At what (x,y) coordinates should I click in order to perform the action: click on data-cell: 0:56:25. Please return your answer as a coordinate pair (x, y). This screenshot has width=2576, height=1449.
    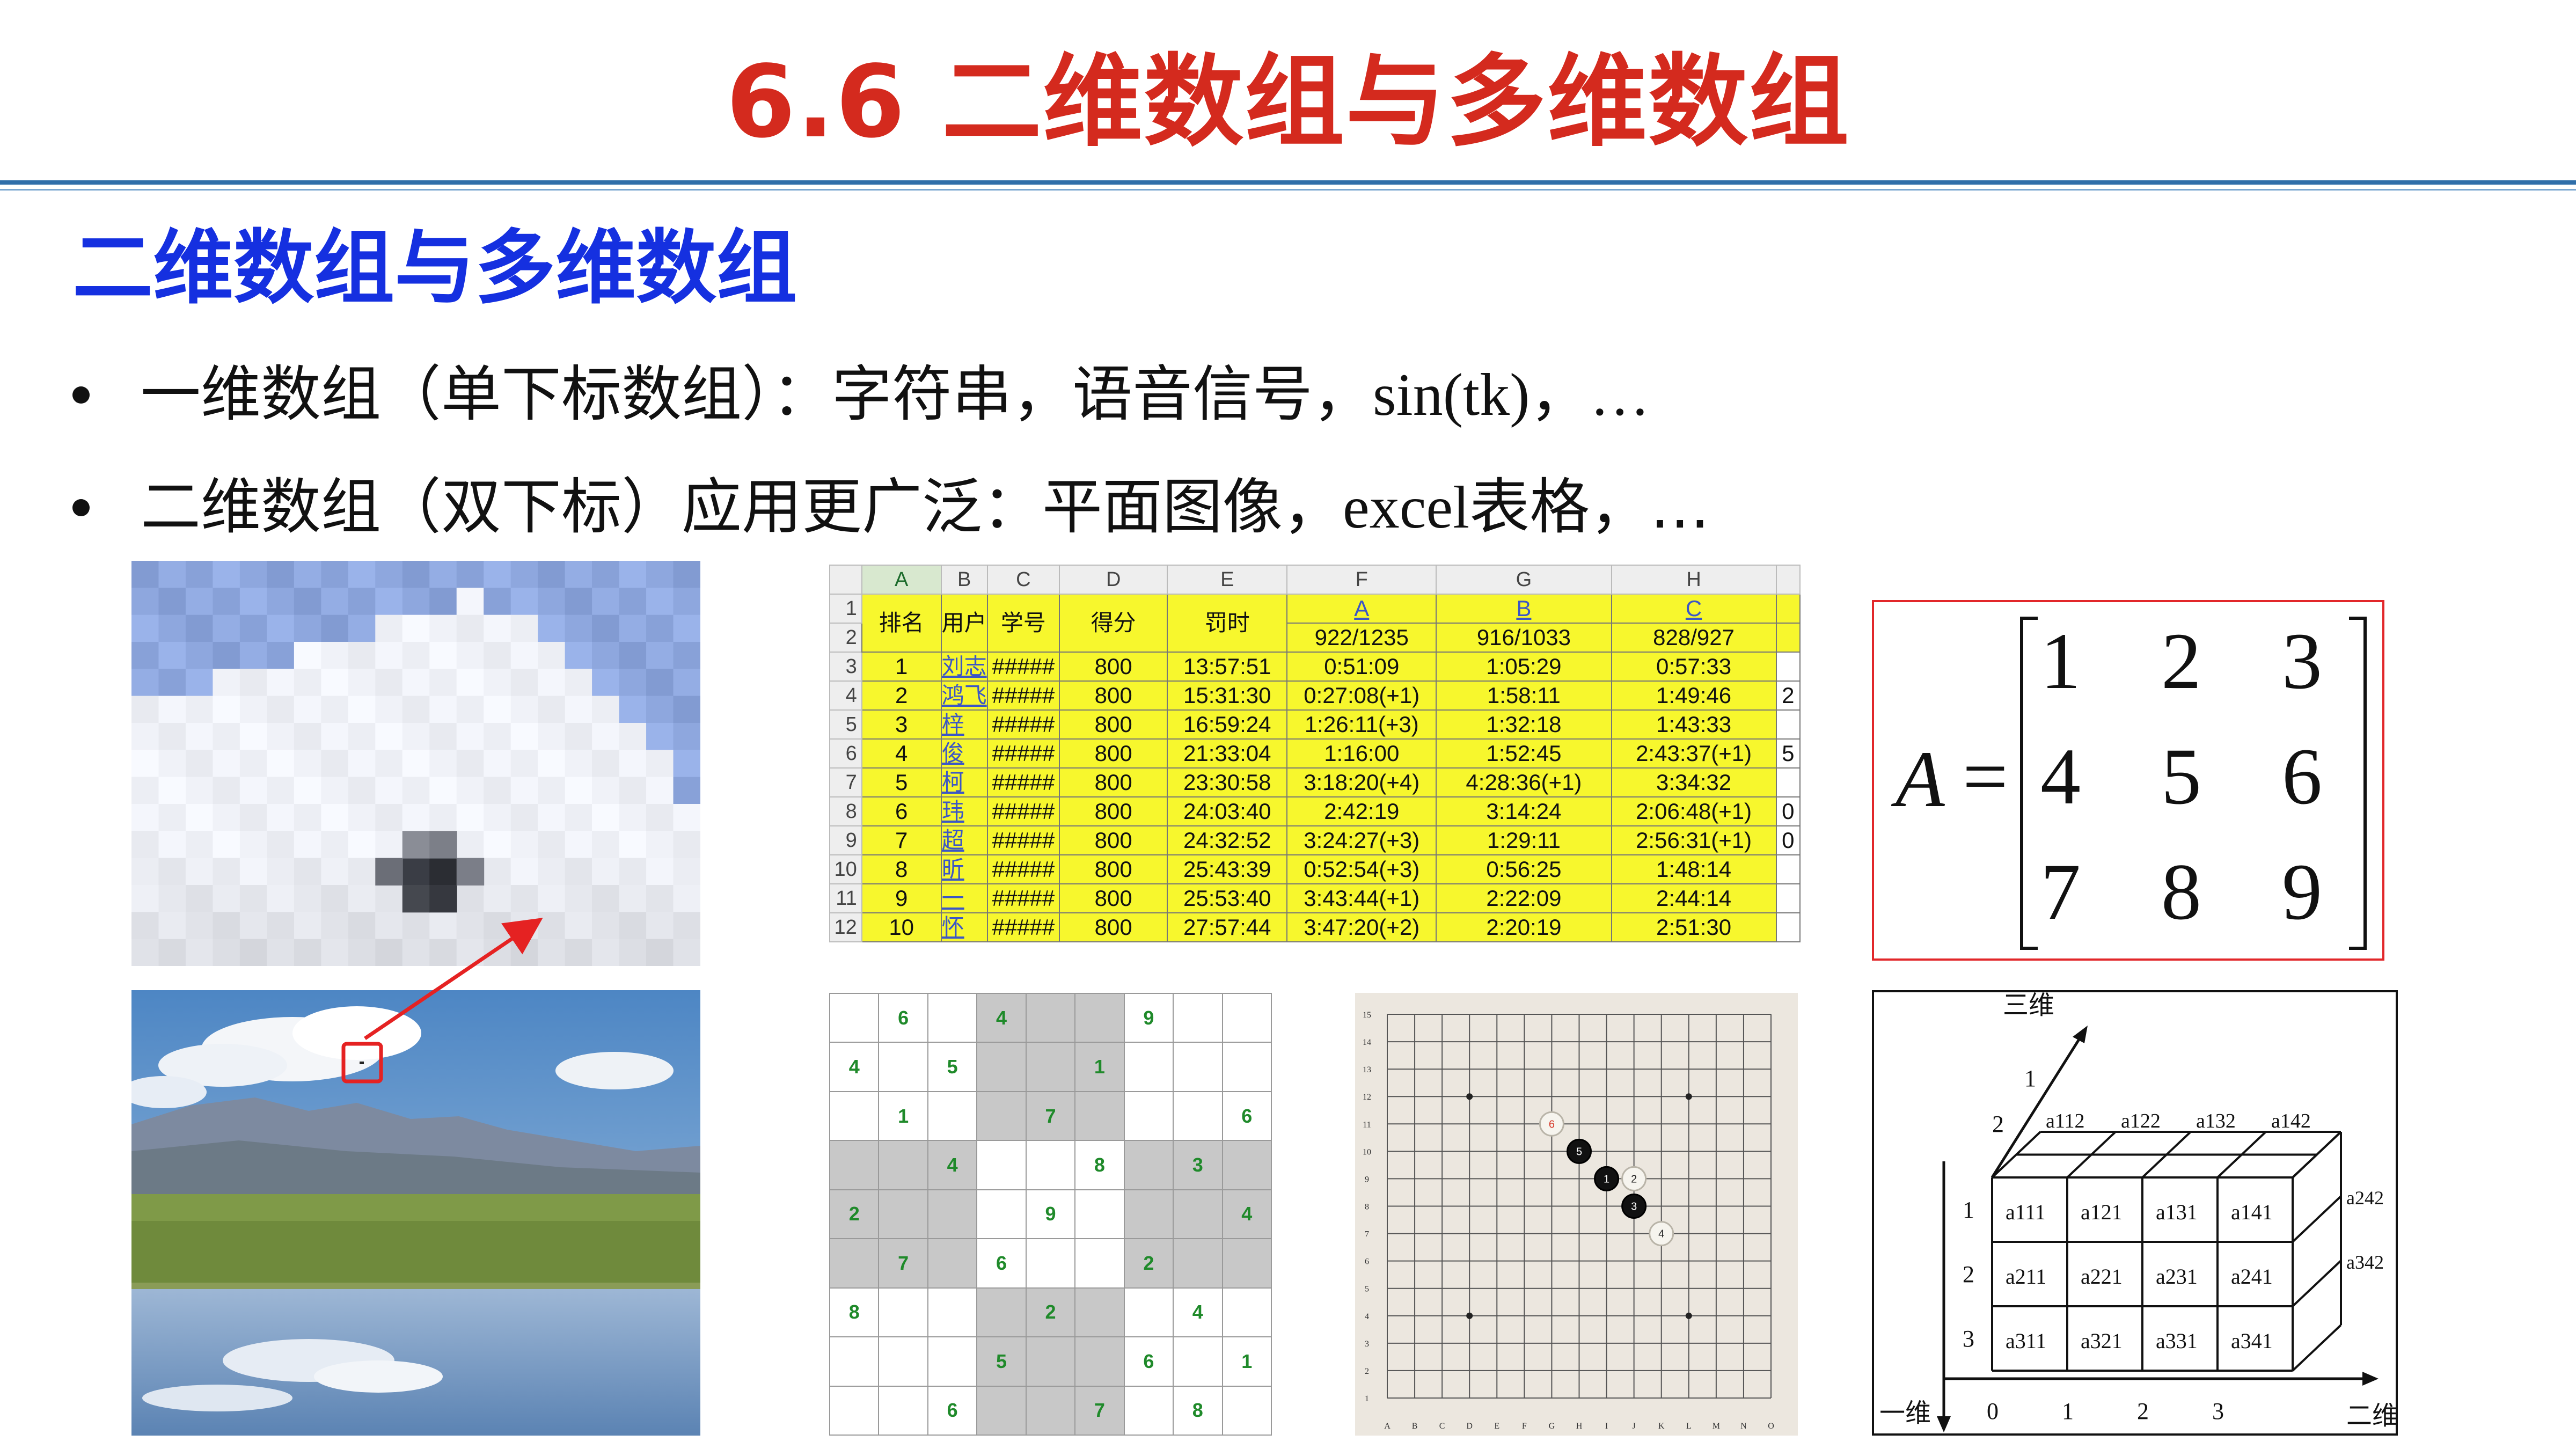
    Looking at the image, I should click on (1524, 869).